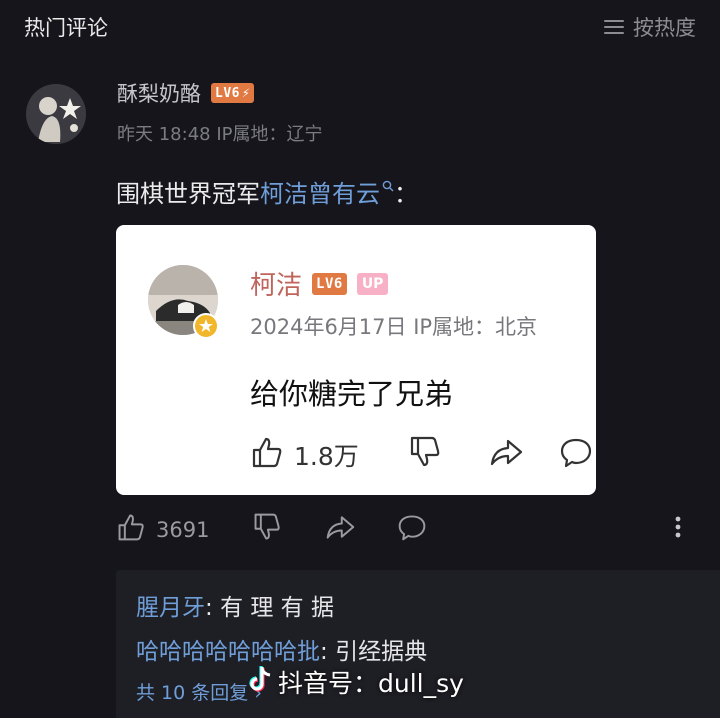  What do you see at coordinates (664, 28) in the screenshot?
I see `sort-label: 按热度` at bounding box center [664, 28].